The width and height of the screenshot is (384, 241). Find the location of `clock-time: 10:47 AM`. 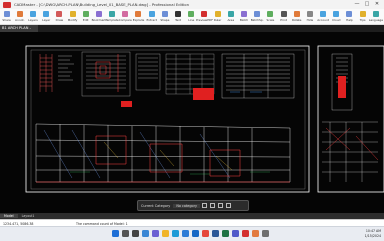

clock-time: 10:47 AM is located at coordinates (373, 231).